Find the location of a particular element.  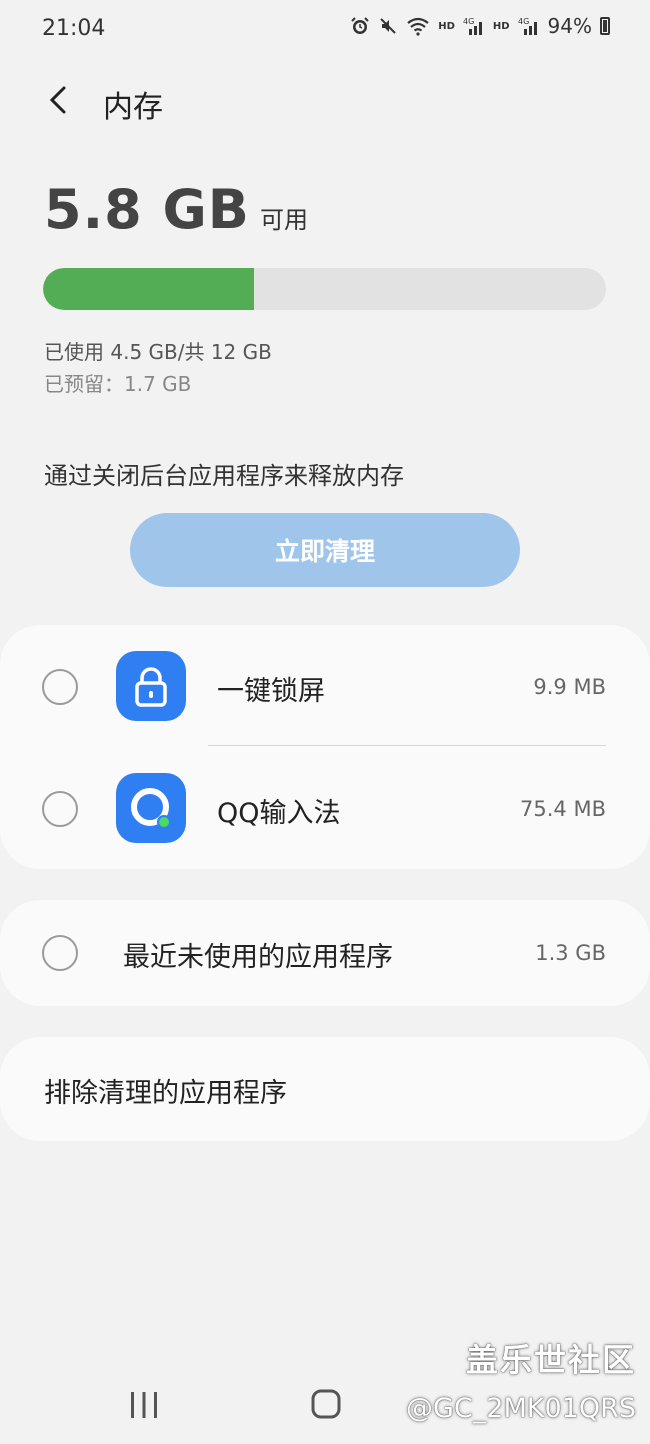

mute-icon is located at coordinates (388, 26).